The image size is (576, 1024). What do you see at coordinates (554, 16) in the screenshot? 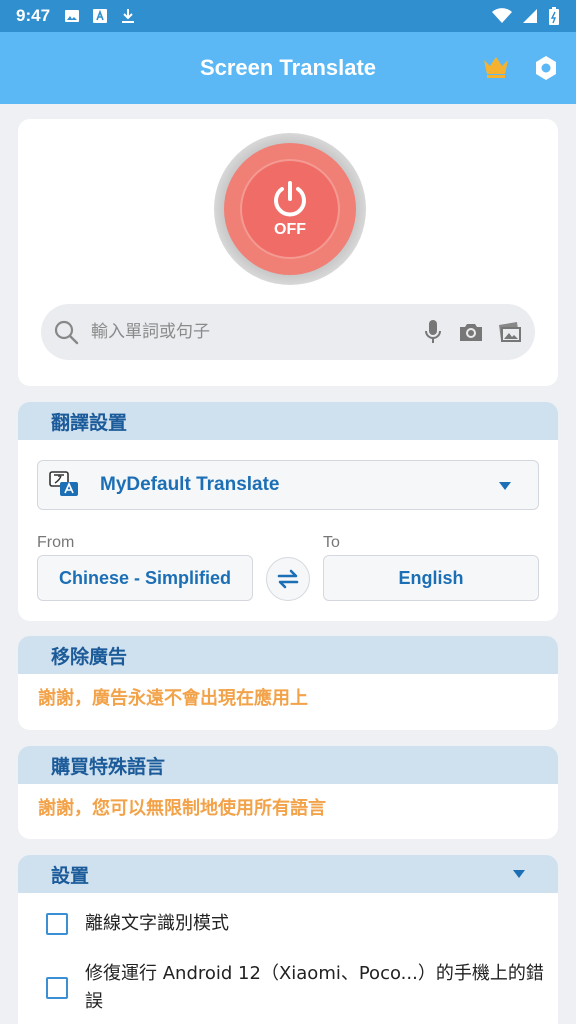
I see `battery-icon` at bounding box center [554, 16].